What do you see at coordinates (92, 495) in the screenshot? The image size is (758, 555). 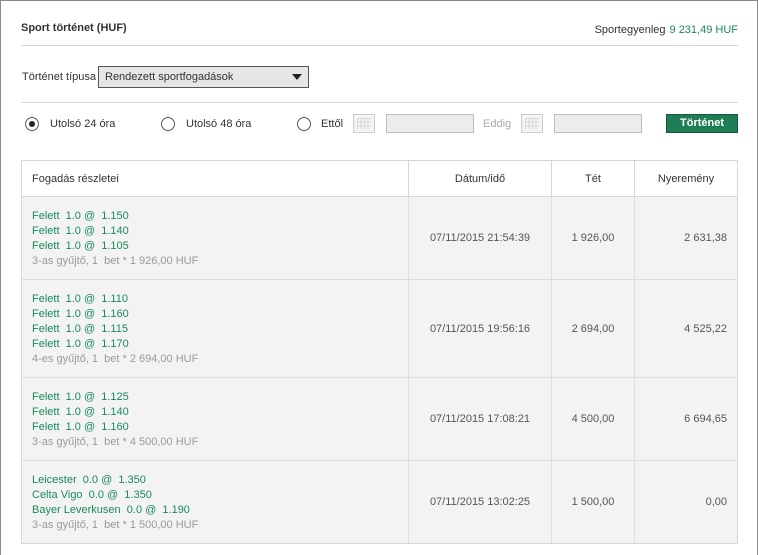 I see `selection-line: Celta Vigo 0.0 @ 1.350` at bounding box center [92, 495].